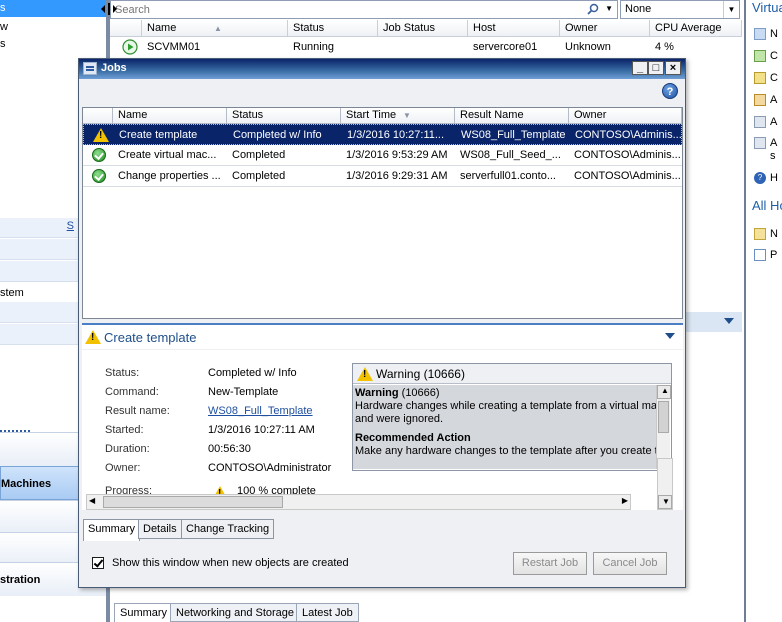  I want to click on chevron-left-icon: ◀, so click(92, 500).